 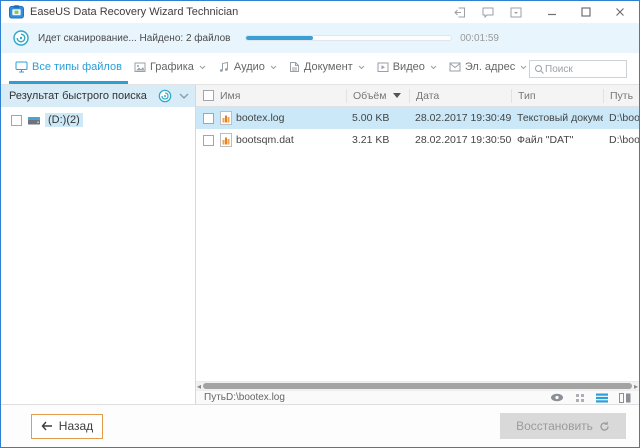 I want to click on back-arrow-icon, so click(x=46, y=426).